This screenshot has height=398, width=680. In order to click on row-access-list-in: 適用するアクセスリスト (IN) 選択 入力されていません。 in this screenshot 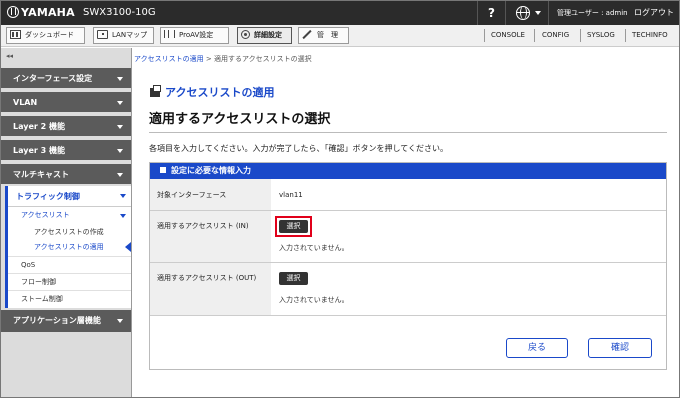, I will do `click(408, 237)`.